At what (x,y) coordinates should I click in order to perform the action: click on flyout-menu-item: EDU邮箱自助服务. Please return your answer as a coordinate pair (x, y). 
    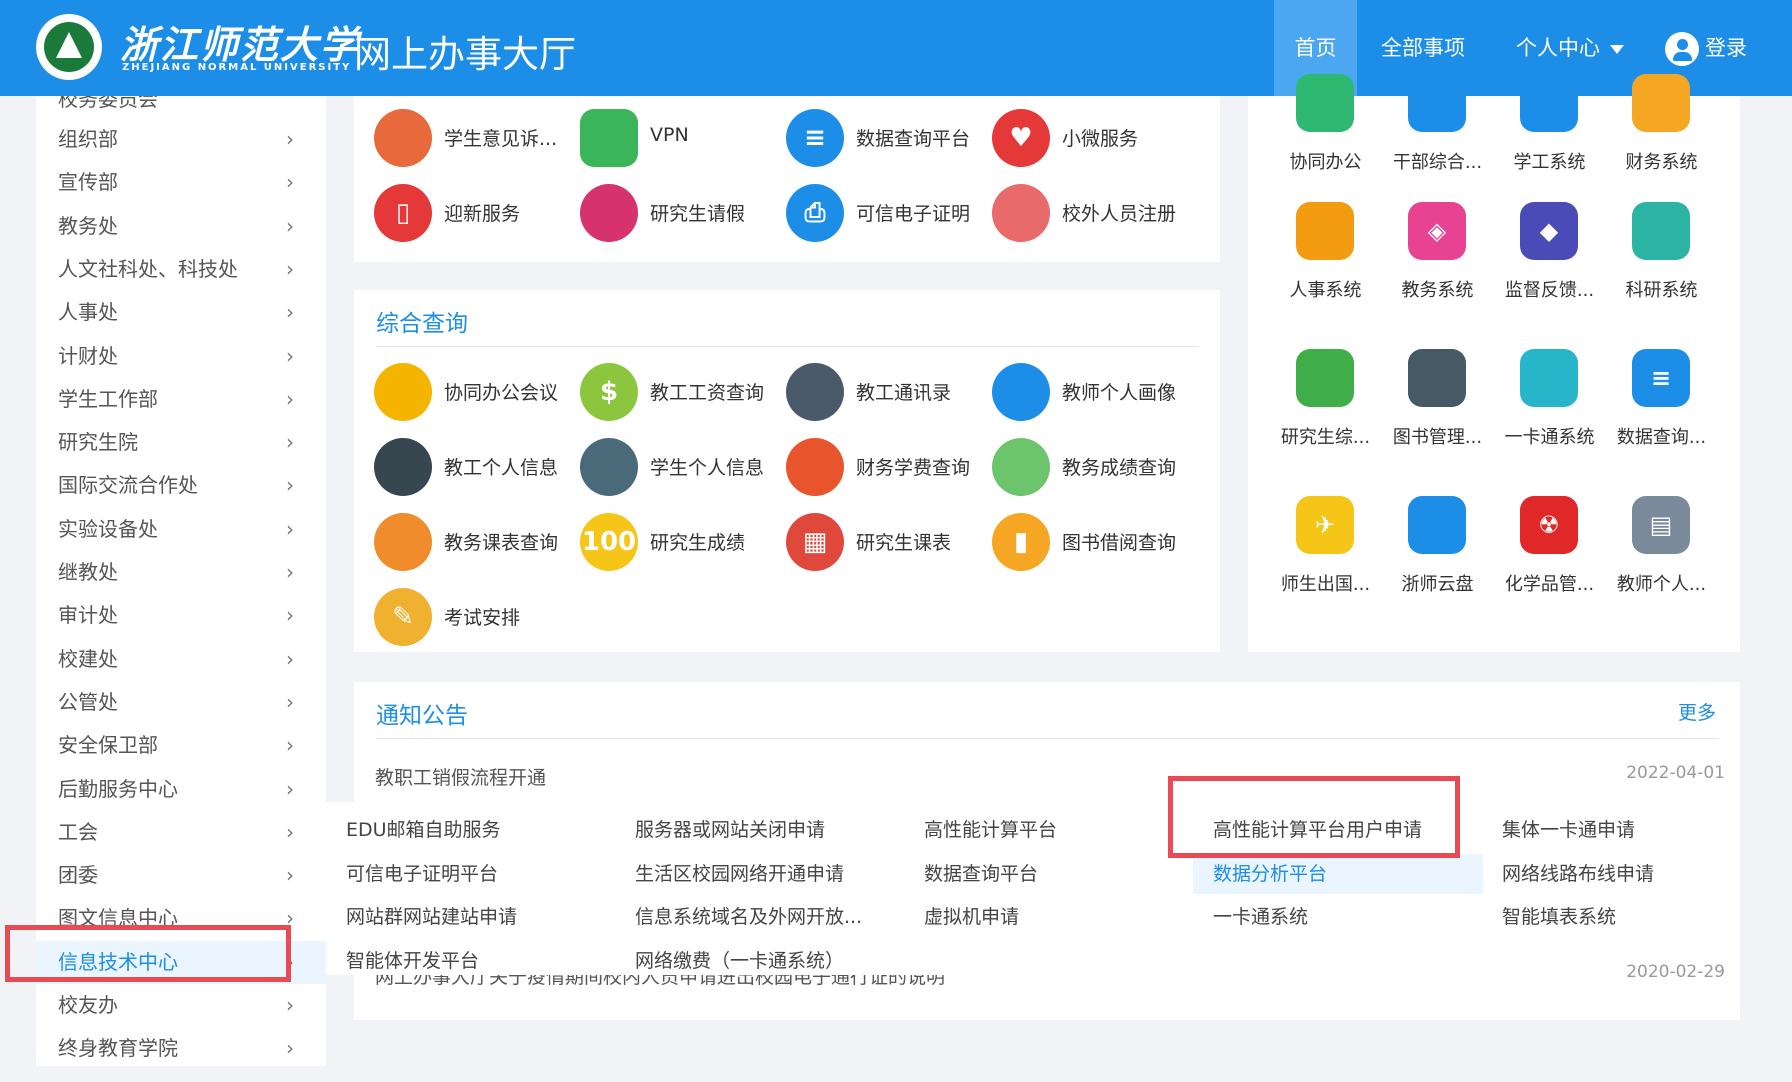
    Looking at the image, I should click on (423, 830).